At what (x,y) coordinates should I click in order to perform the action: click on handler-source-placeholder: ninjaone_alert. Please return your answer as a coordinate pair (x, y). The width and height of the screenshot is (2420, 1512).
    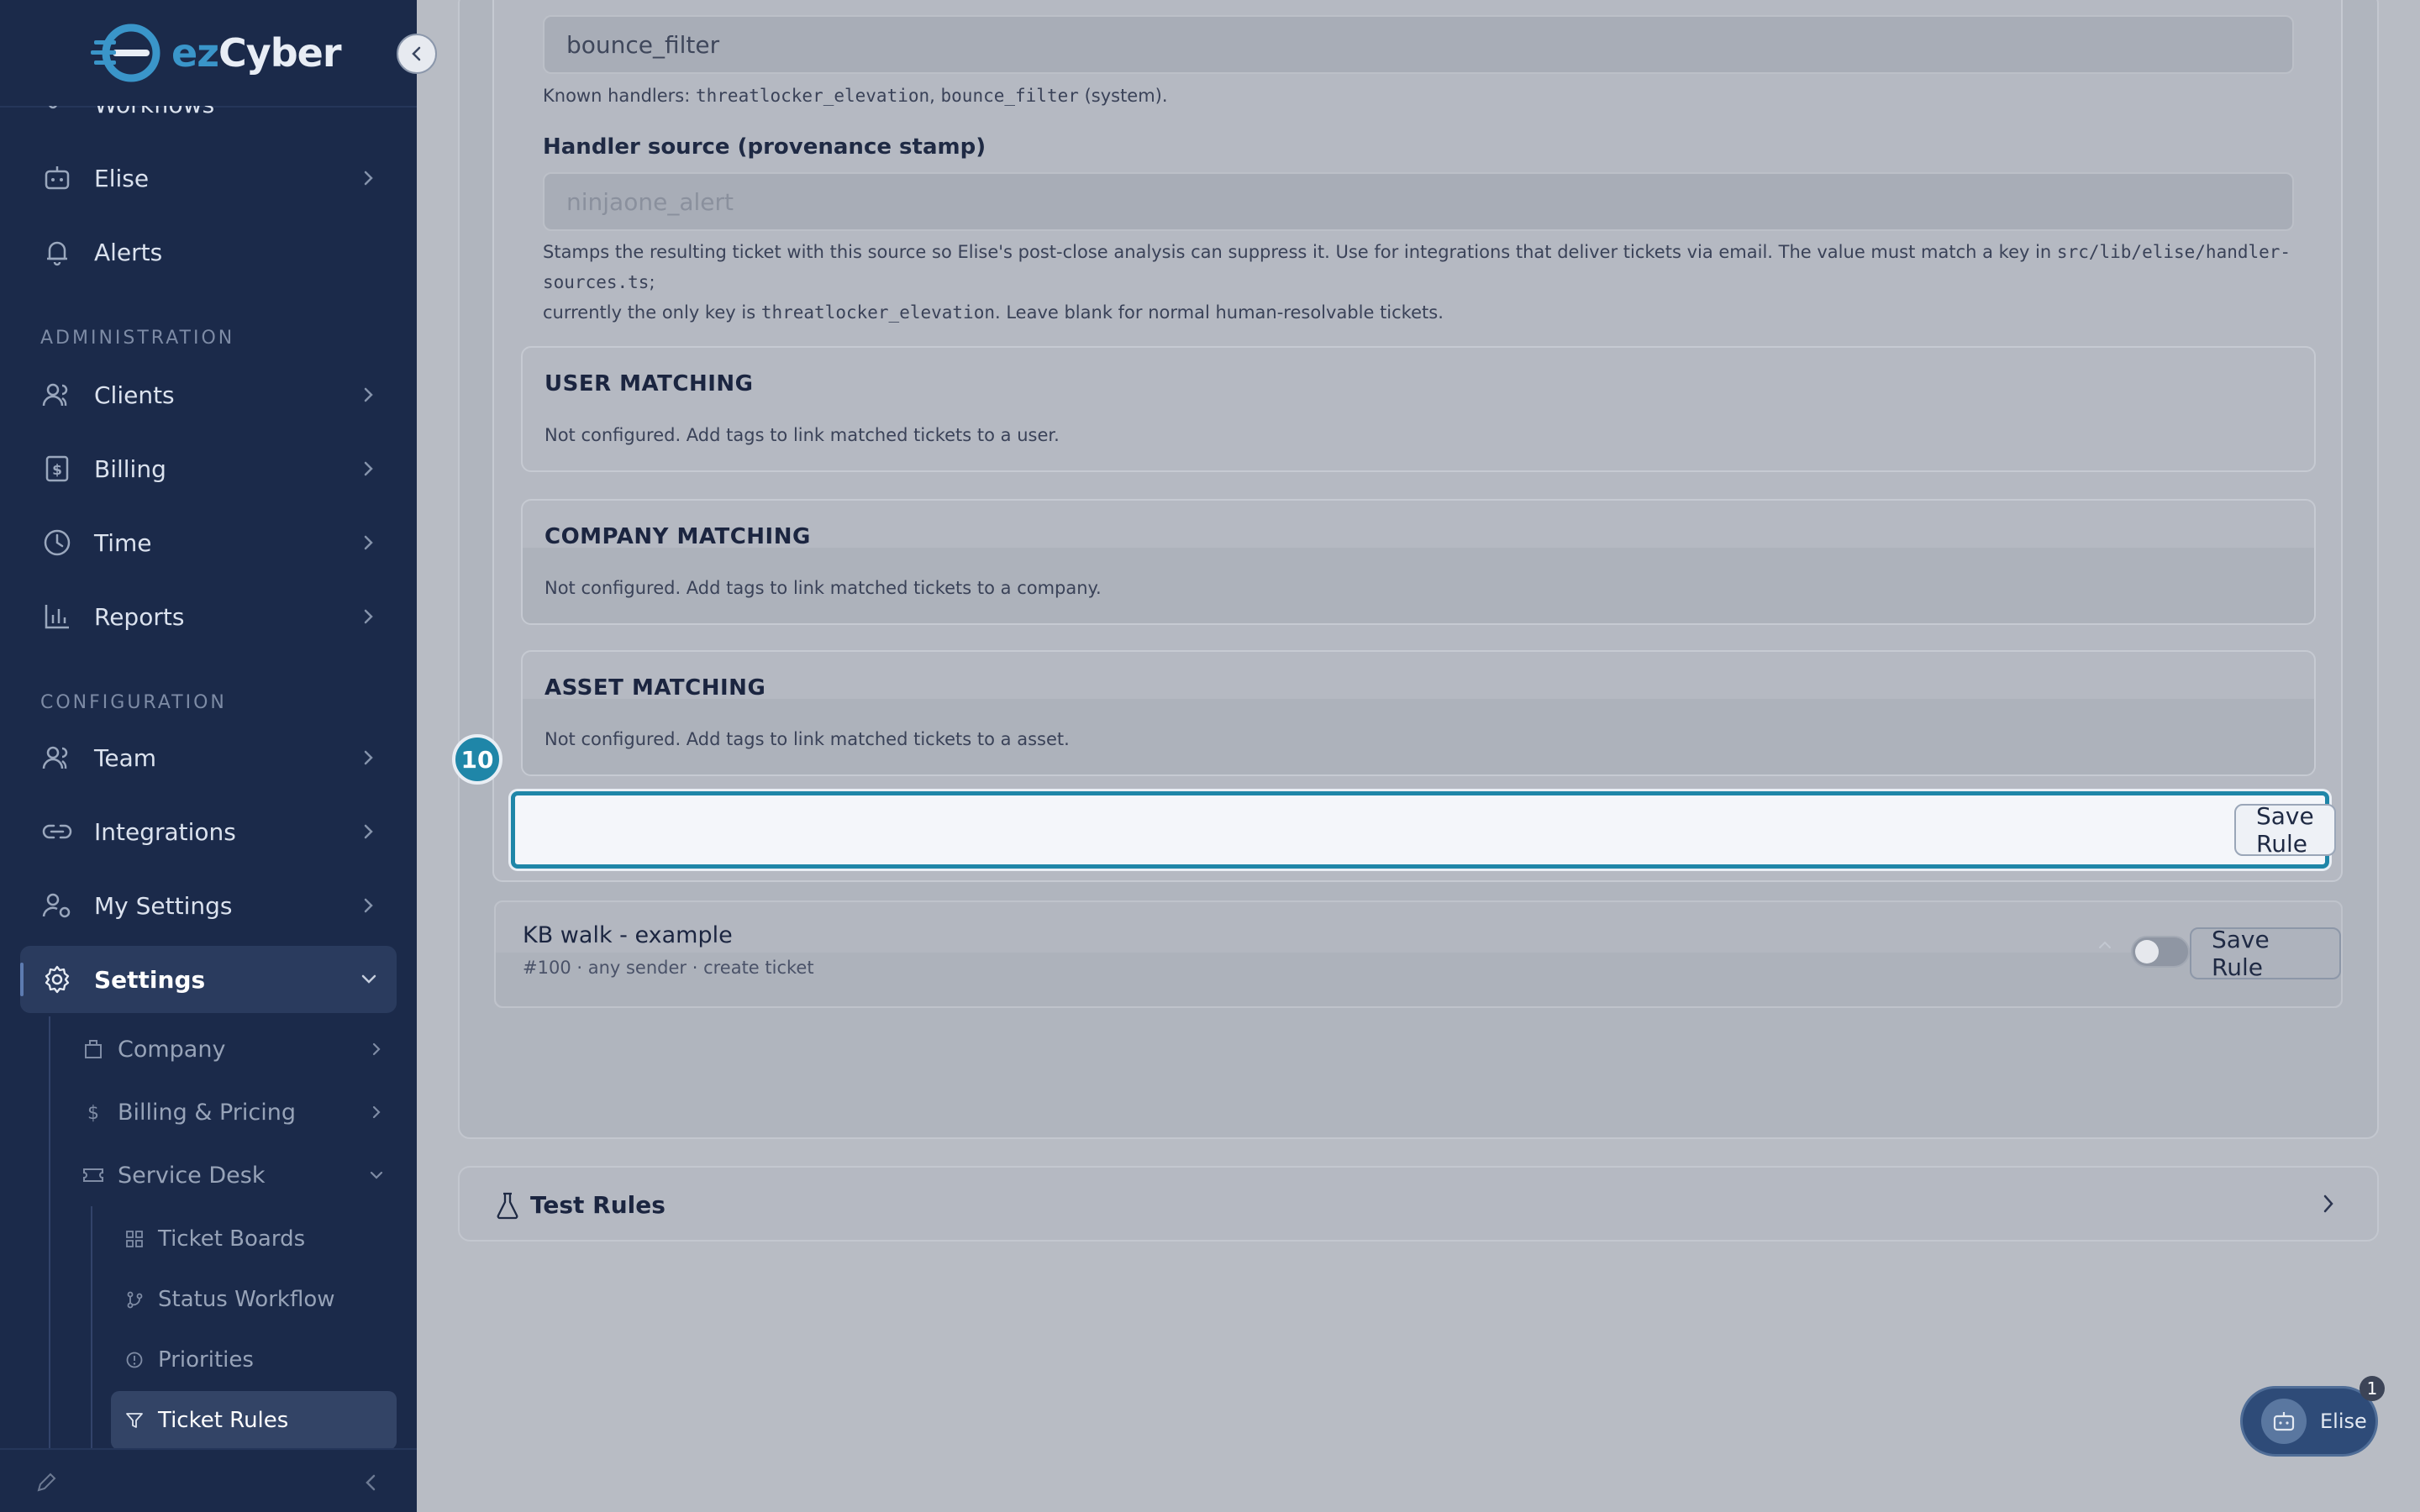
    Looking at the image, I should click on (650, 201).